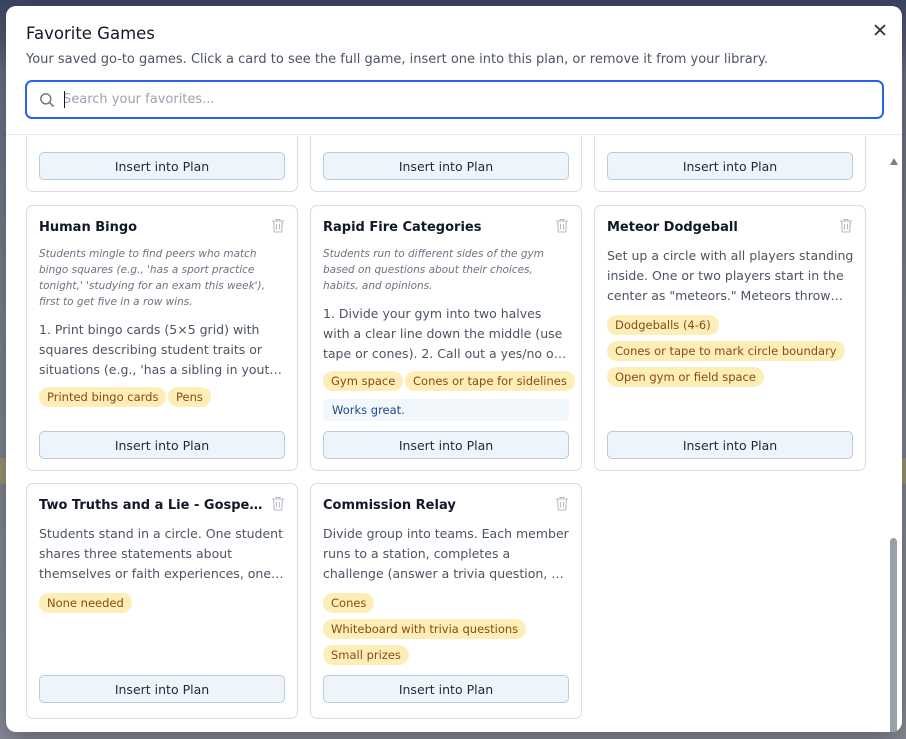 This screenshot has height=739, width=906. I want to click on card-title: Commission Relay, so click(389, 505).